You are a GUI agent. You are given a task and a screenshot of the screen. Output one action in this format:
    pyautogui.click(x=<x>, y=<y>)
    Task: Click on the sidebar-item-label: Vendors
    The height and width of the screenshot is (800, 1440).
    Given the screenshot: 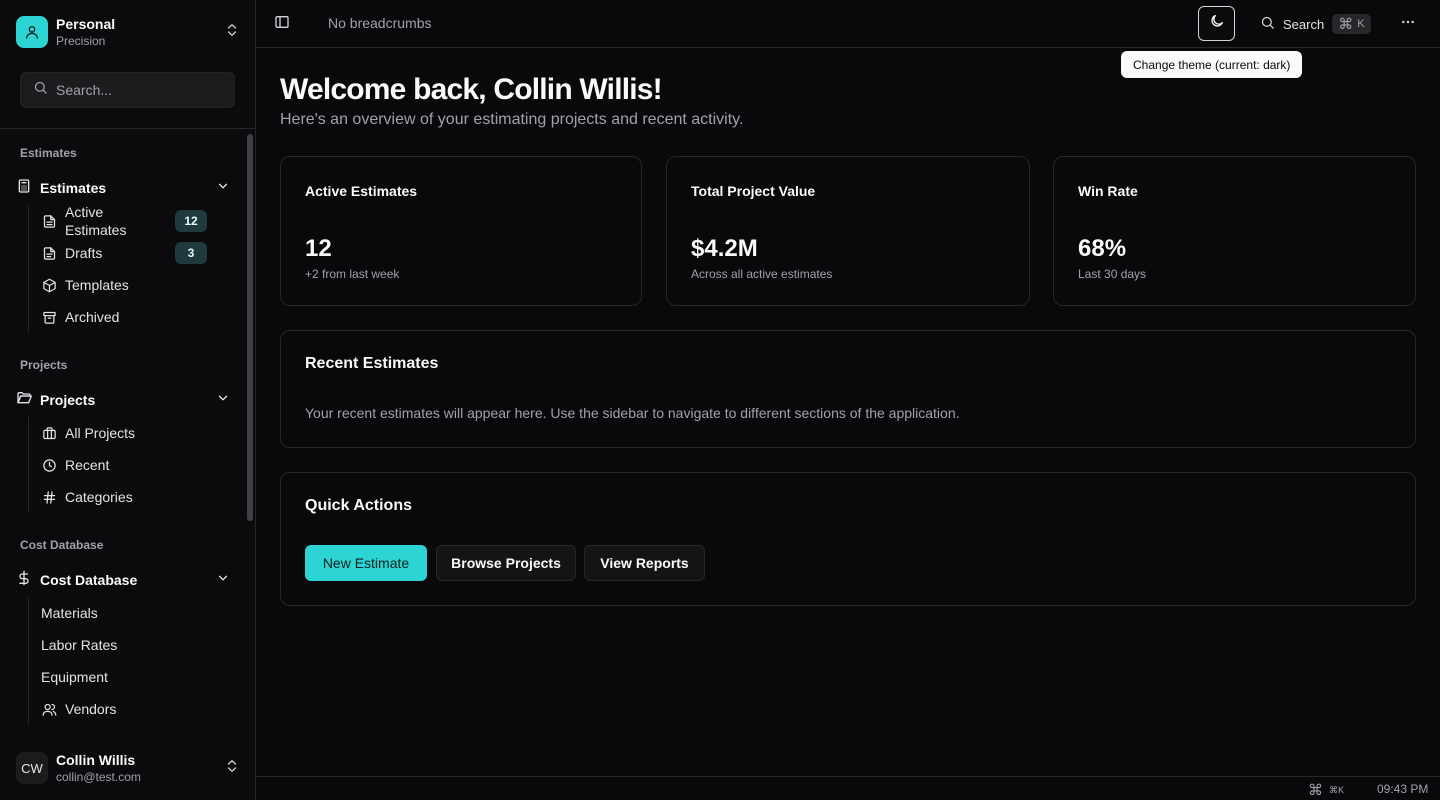 What is the action you would take?
    pyautogui.click(x=91, y=709)
    